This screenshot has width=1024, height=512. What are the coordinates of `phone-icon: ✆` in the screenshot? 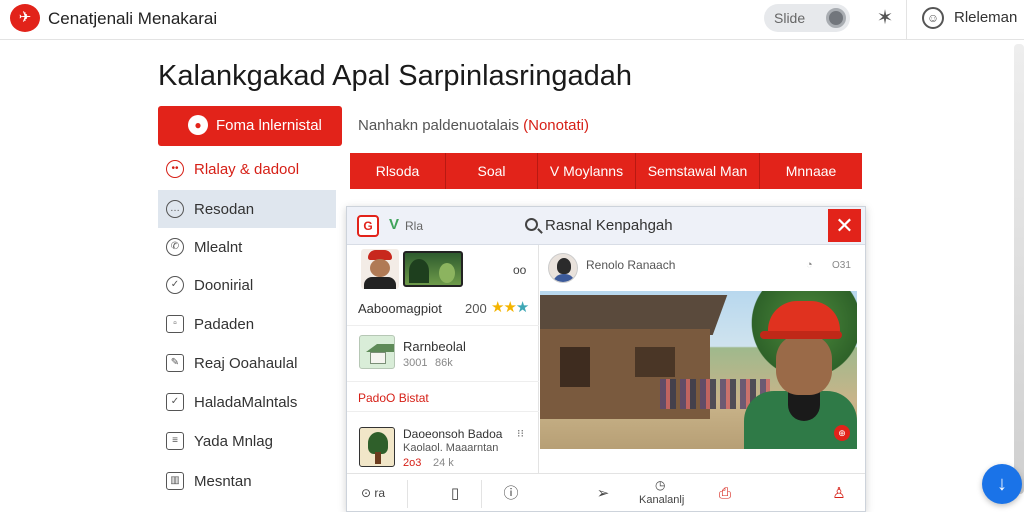 It's located at (175, 247).